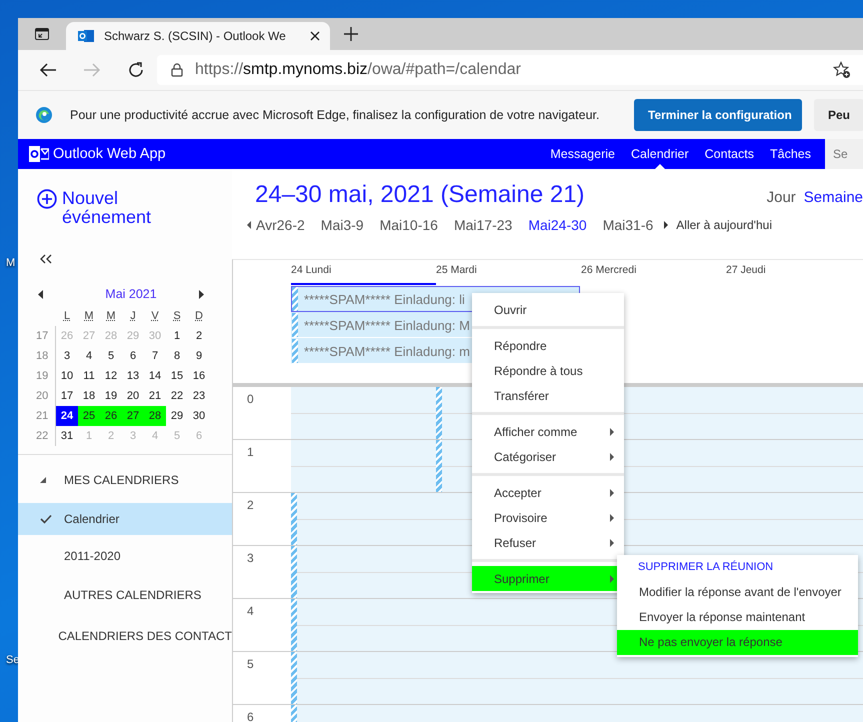 The width and height of the screenshot is (863, 722). What do you see at coordinates (40, 294) in the screenshot?
I see `previous-month-icon` at bounding box center [40, 294].